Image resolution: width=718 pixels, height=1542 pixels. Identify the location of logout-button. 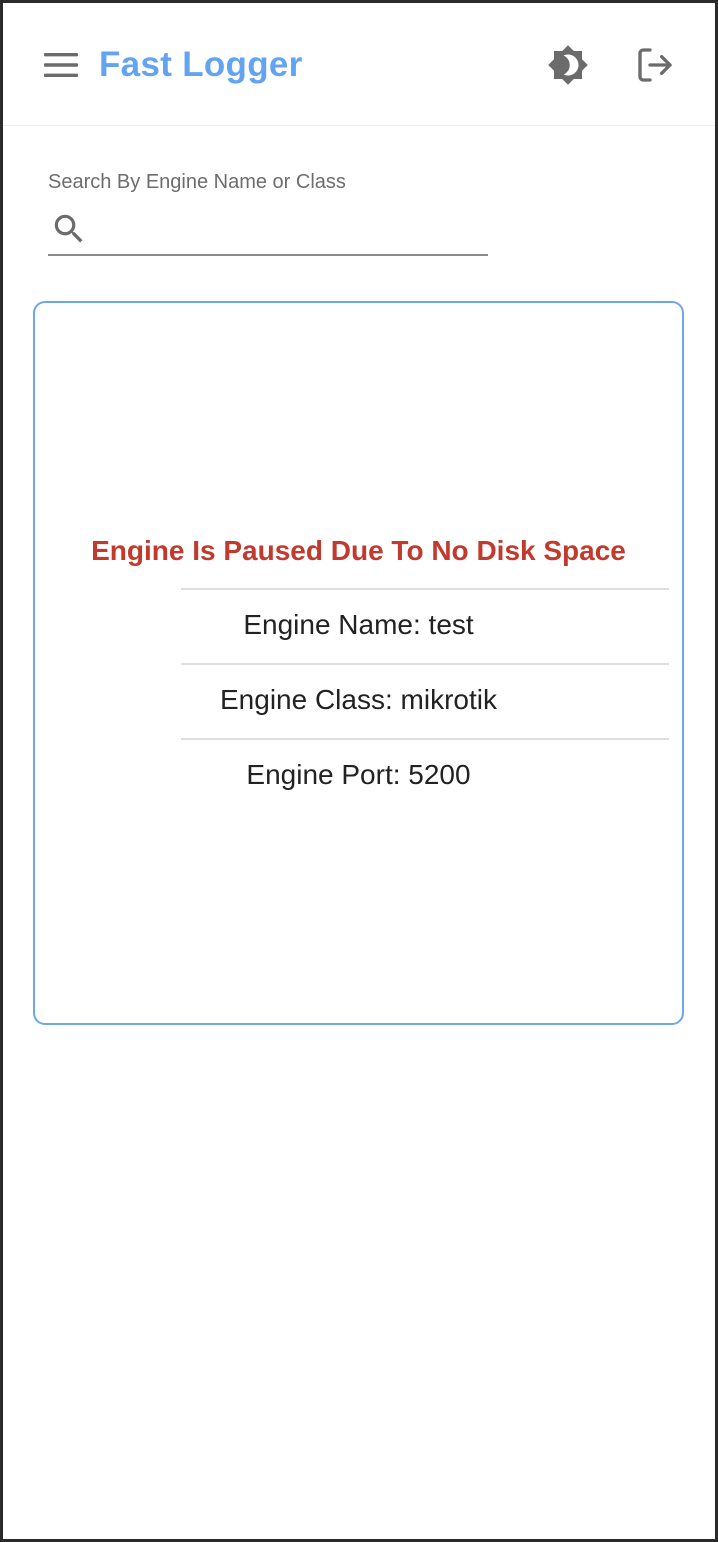
(655, 65).